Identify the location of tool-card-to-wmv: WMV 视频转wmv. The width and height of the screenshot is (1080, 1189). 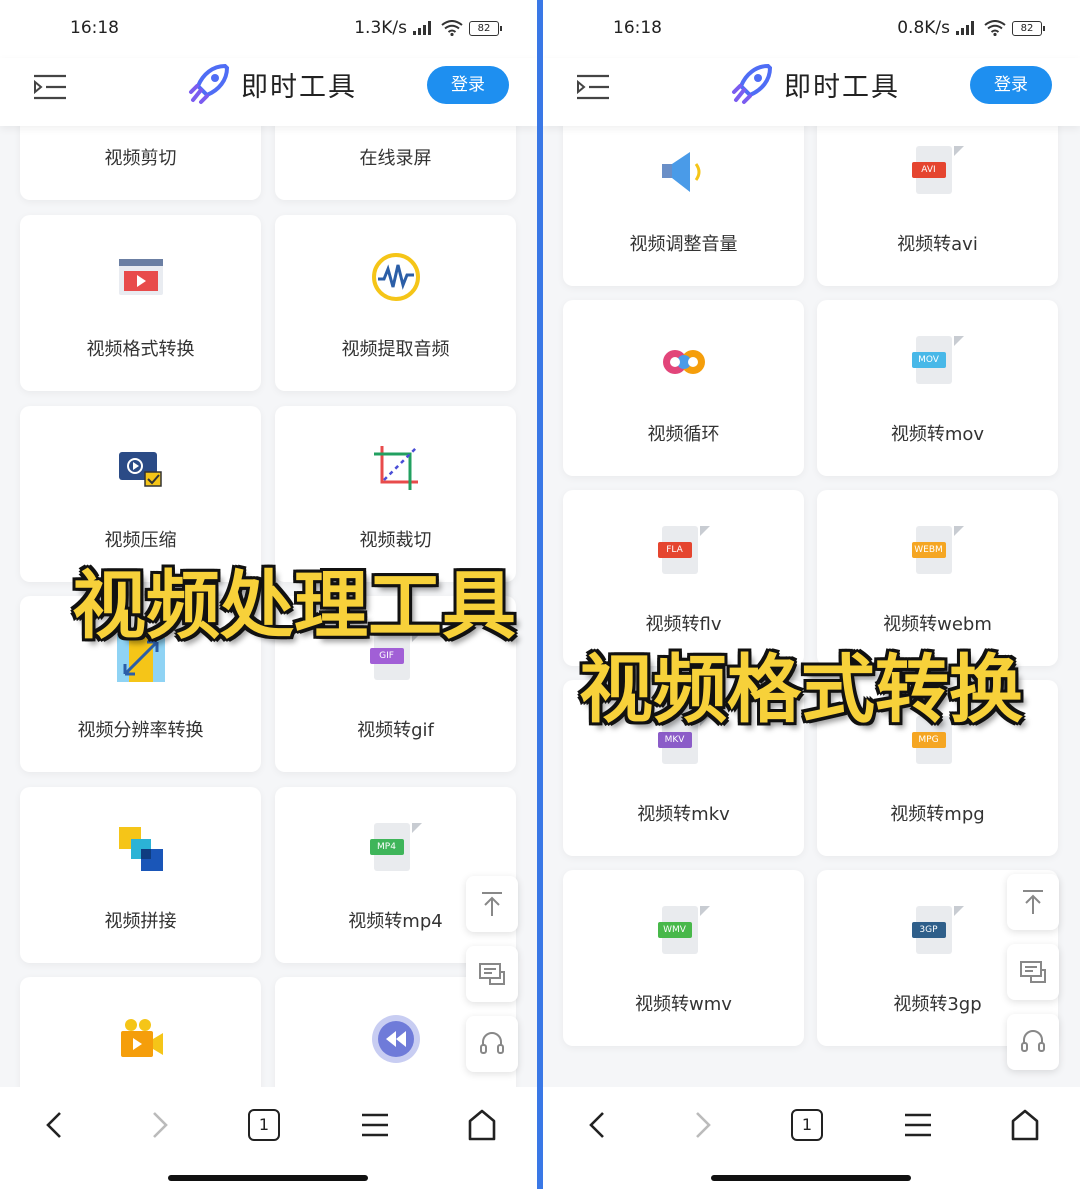
(683, 958).